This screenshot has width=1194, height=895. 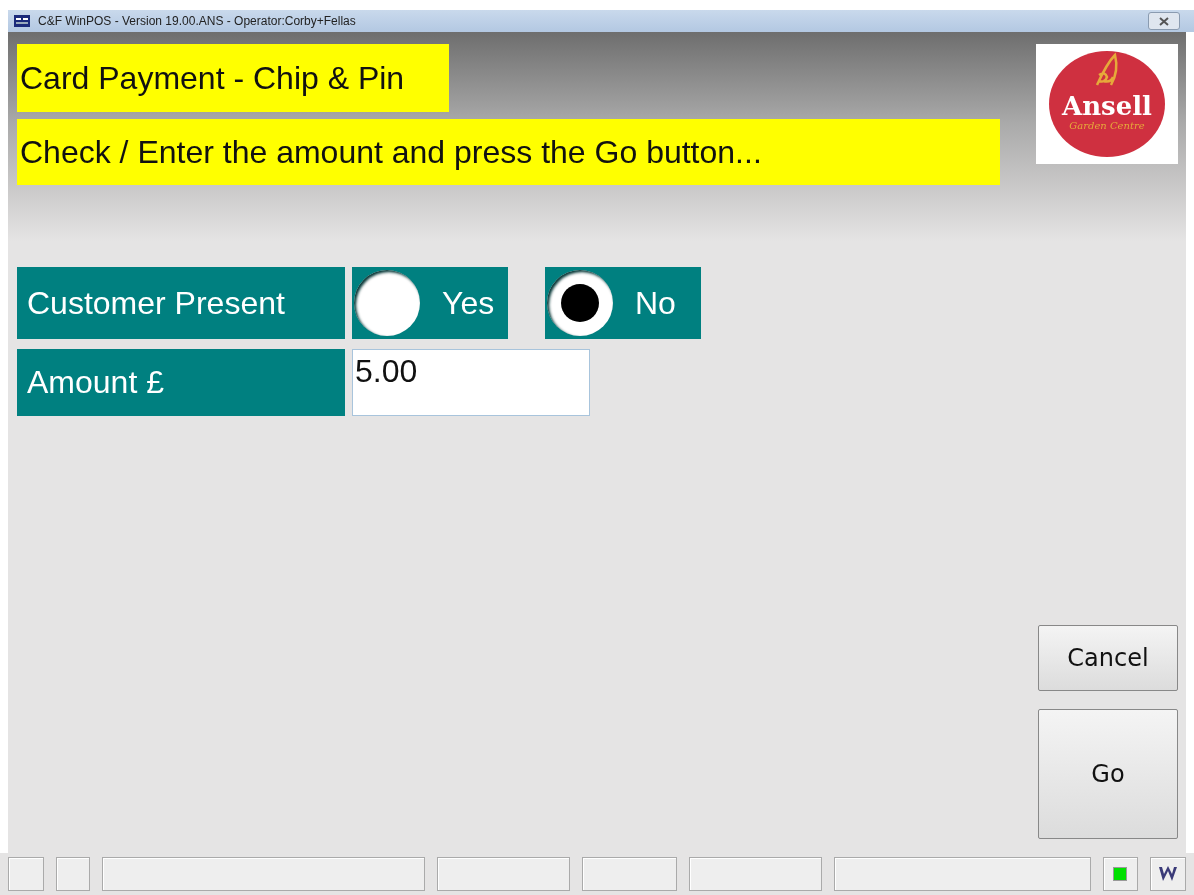 I want to click on close-icon, so click(x=1164, y=21).